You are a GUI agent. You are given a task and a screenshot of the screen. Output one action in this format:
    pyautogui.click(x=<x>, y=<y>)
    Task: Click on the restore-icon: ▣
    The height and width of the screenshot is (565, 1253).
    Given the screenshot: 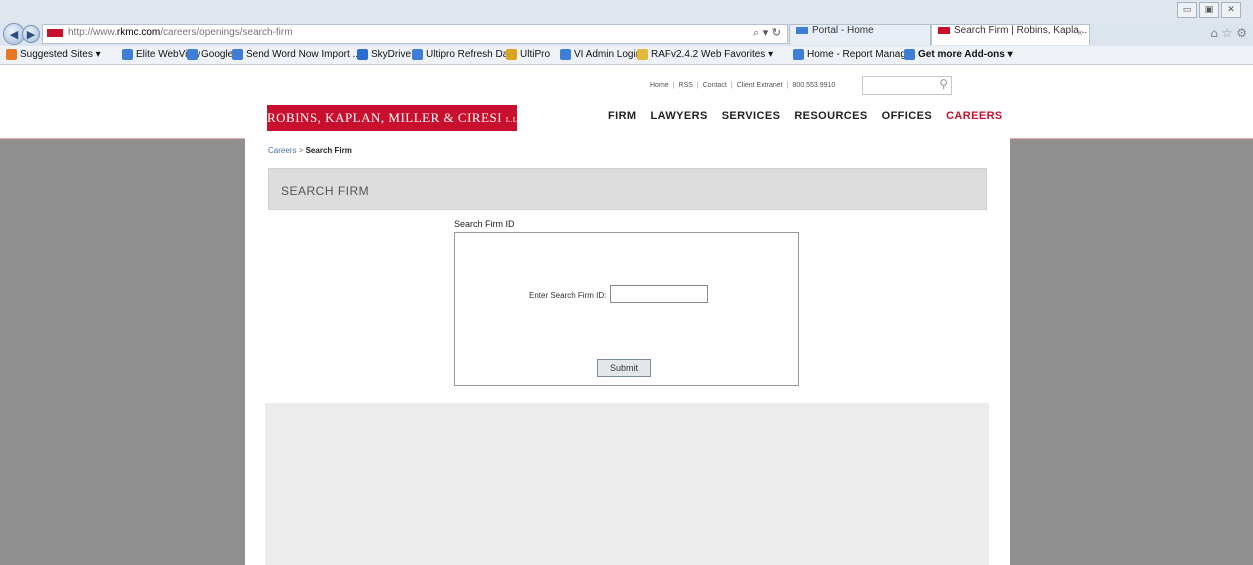 What is the action you would take?
    pyautogui.click(x=1209, y=10)
    